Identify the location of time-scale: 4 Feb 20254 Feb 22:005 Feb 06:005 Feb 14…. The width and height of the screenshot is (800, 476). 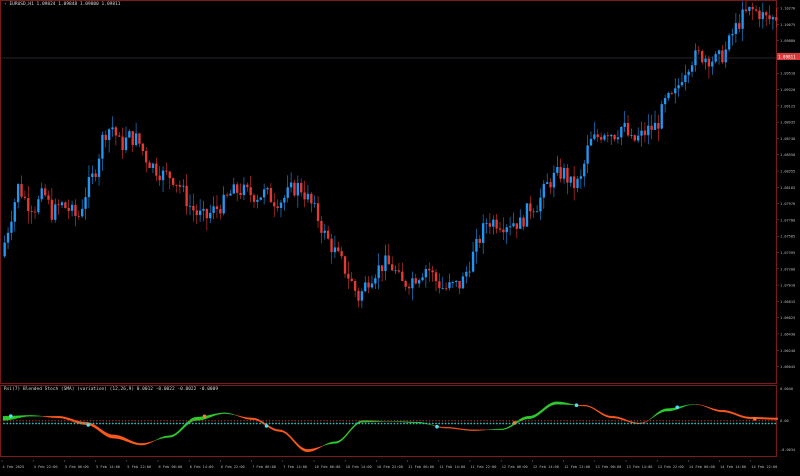
(400, 463).